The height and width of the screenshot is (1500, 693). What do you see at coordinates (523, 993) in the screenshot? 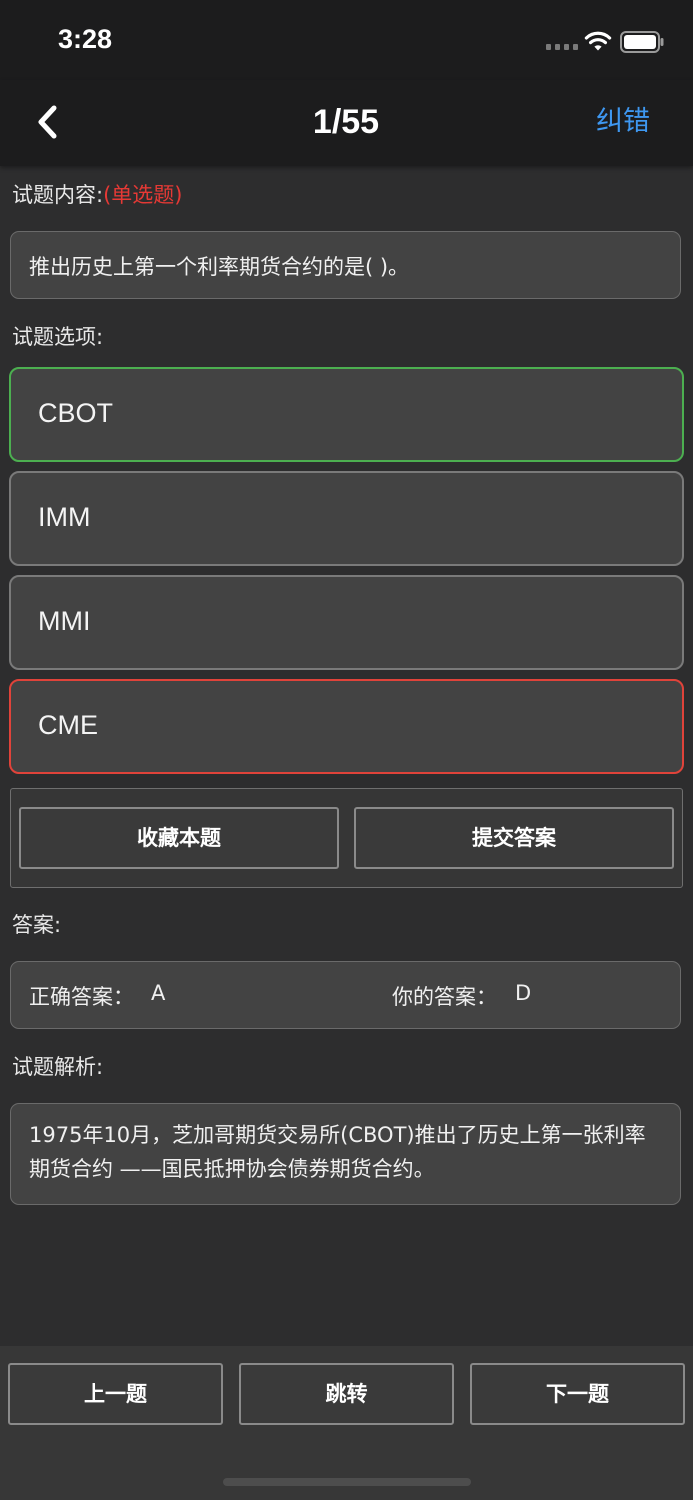
I see `your-answer-value: D` at bounding box center [523, 993].